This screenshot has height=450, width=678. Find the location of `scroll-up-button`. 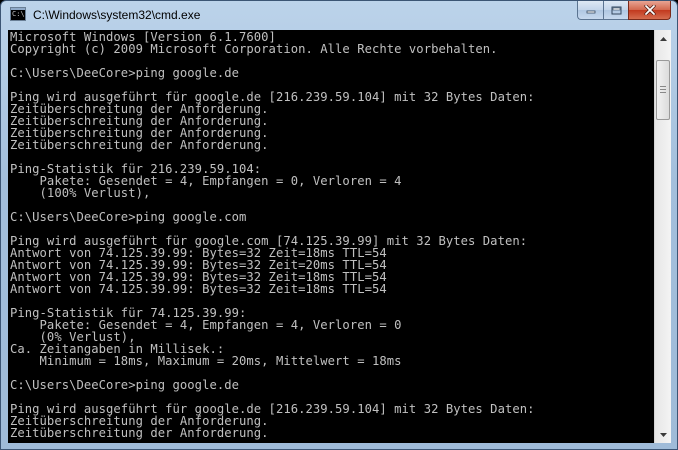

scroll-up-button is located at coordinates (663, 38).